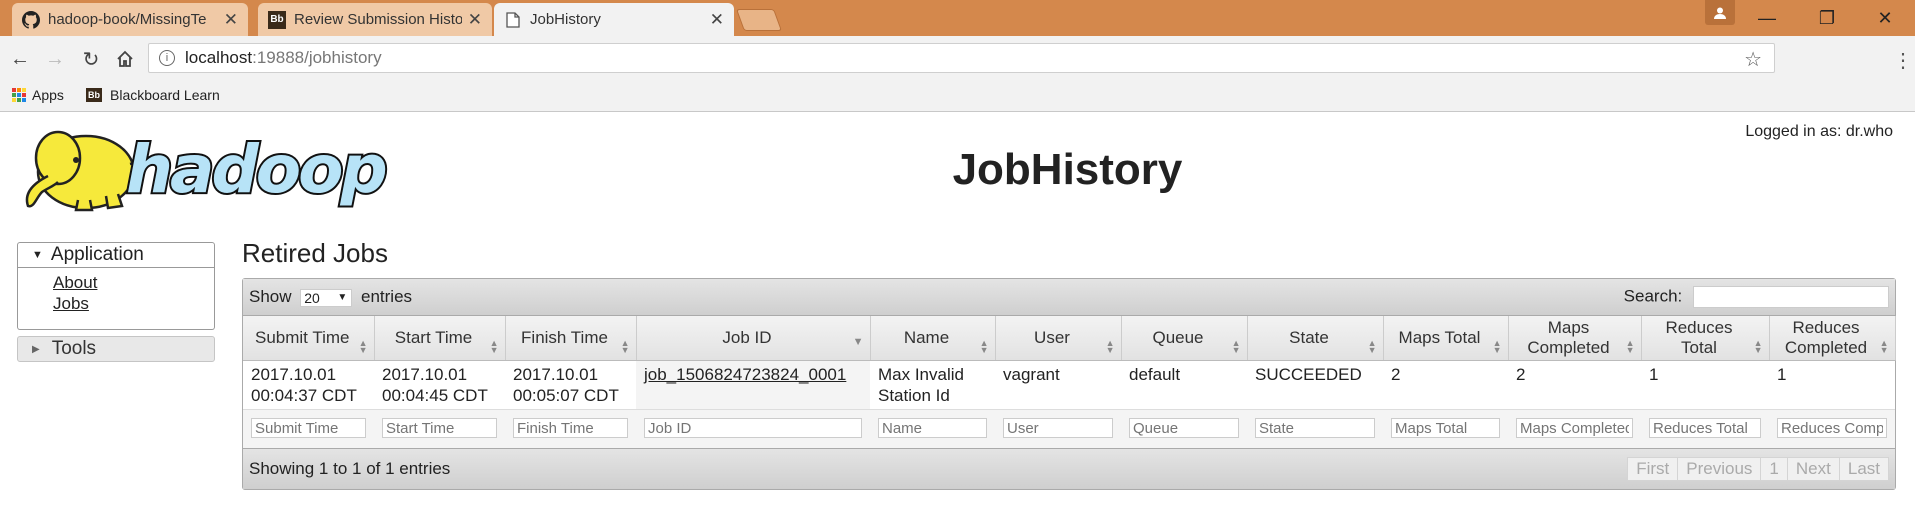 This screenshot has width=1915, height=525. What do you see at coordinates (571, 338) in the screenshot?
I see `column-header-finish-time: Finish Time ▲ ▼` at bounding box center [571, 338].